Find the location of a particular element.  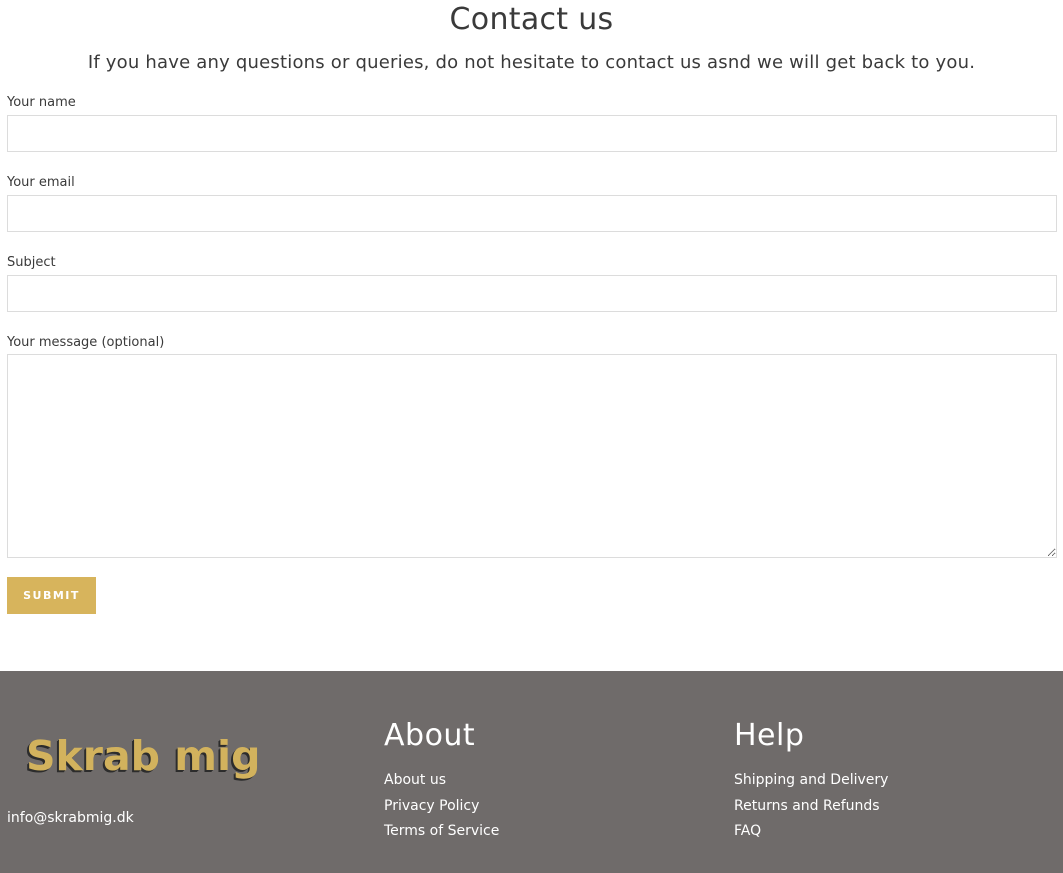

message-label: Your message (optional) is located at coordinates (86, 342).